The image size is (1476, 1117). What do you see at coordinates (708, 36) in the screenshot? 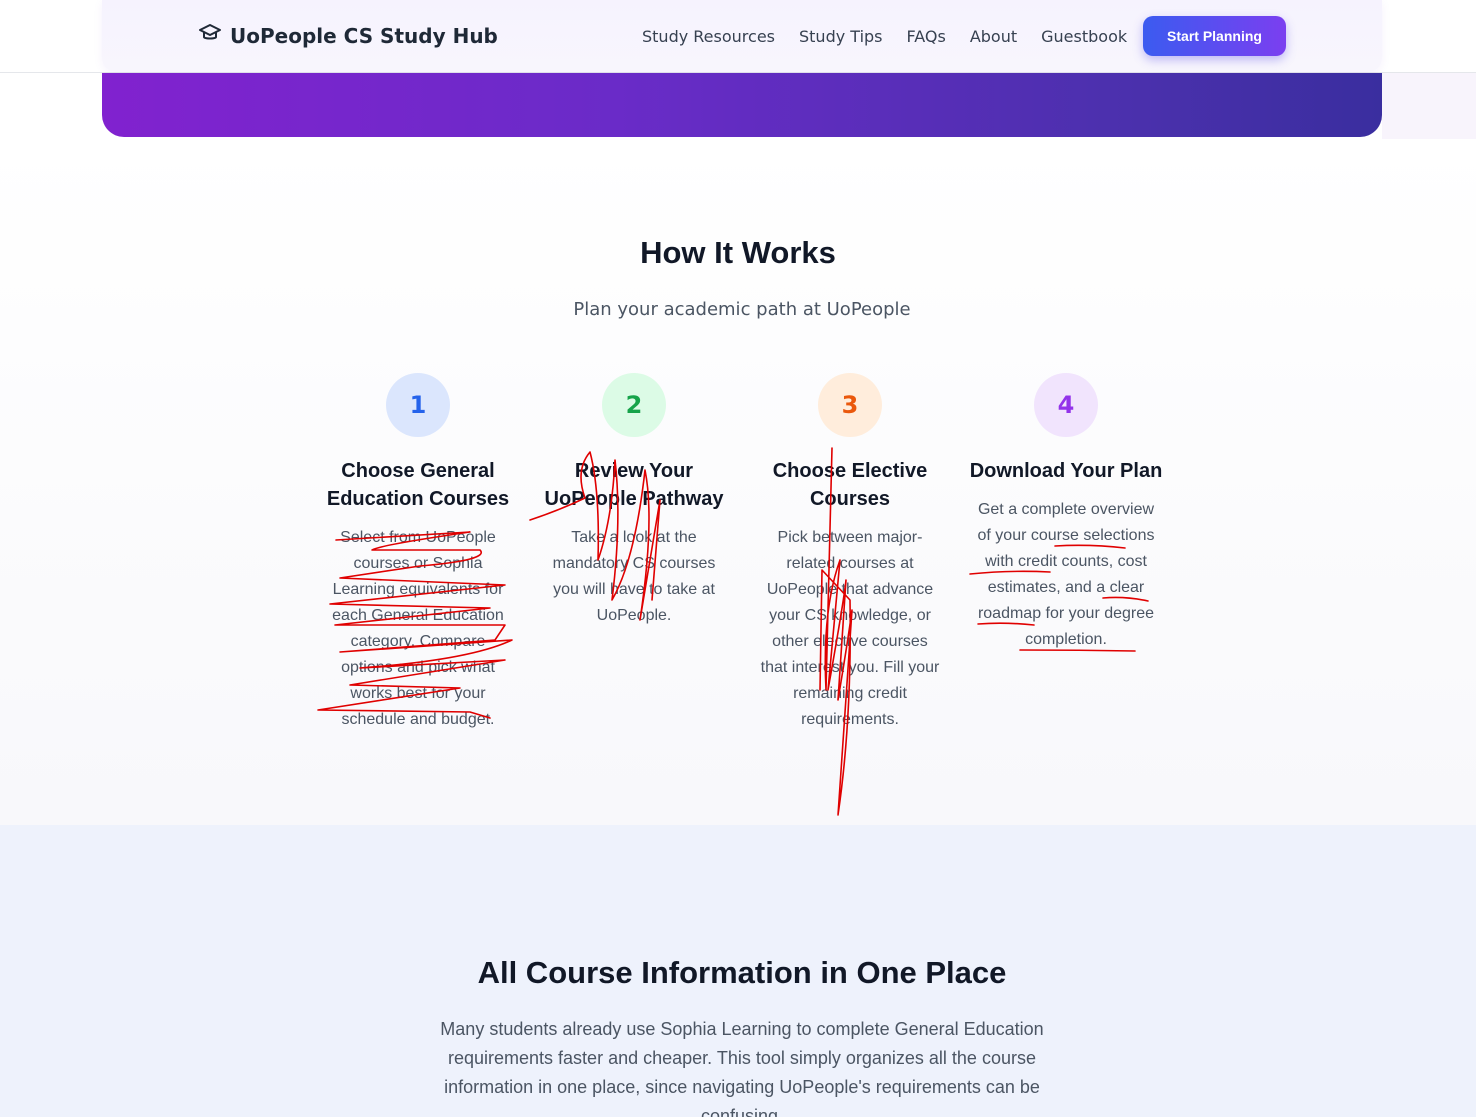
I see `nav-link-study-resources: Study Resources` at bounding box center [708, 36].